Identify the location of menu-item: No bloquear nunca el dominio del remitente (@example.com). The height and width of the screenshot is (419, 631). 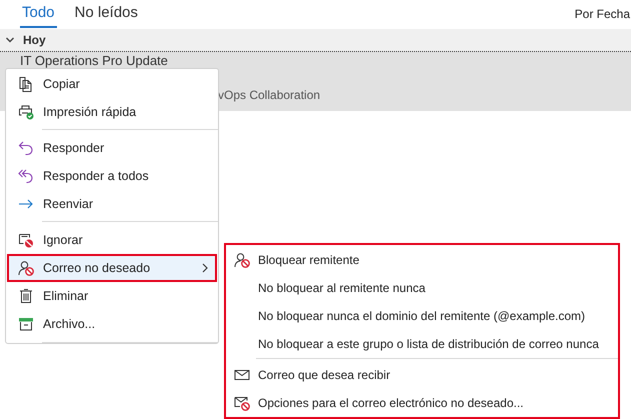
(422, 316).